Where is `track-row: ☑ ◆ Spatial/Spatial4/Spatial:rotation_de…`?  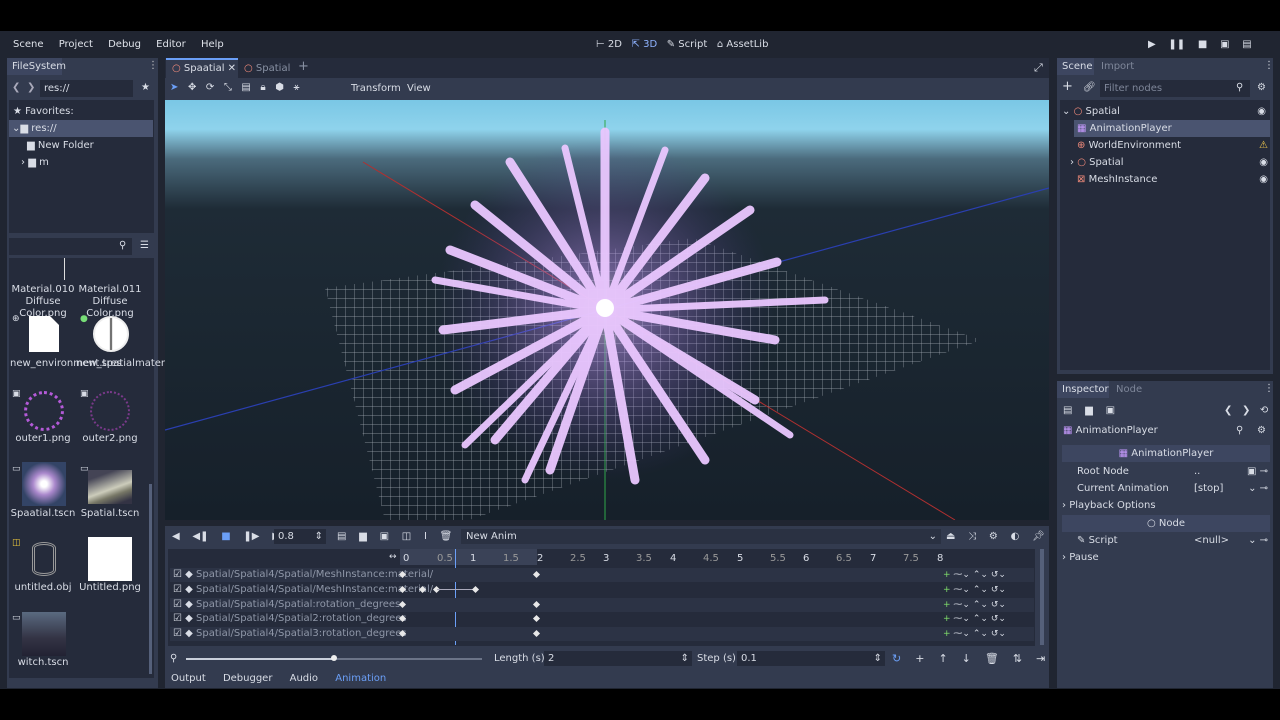
track-row: ☑ ◆ Spatial/Spatial4/Spatial:rotation_de… is located at coordinates (602, 605).